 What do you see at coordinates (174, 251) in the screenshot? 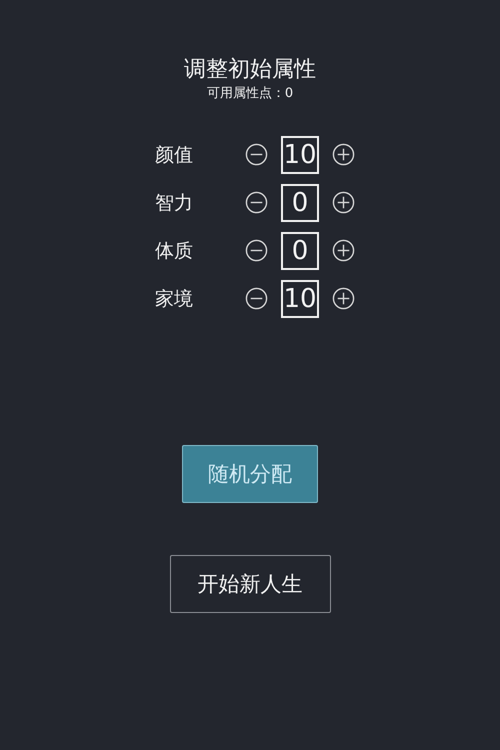
I see `attribute-label: 体质` at bounding box center [174, 251].